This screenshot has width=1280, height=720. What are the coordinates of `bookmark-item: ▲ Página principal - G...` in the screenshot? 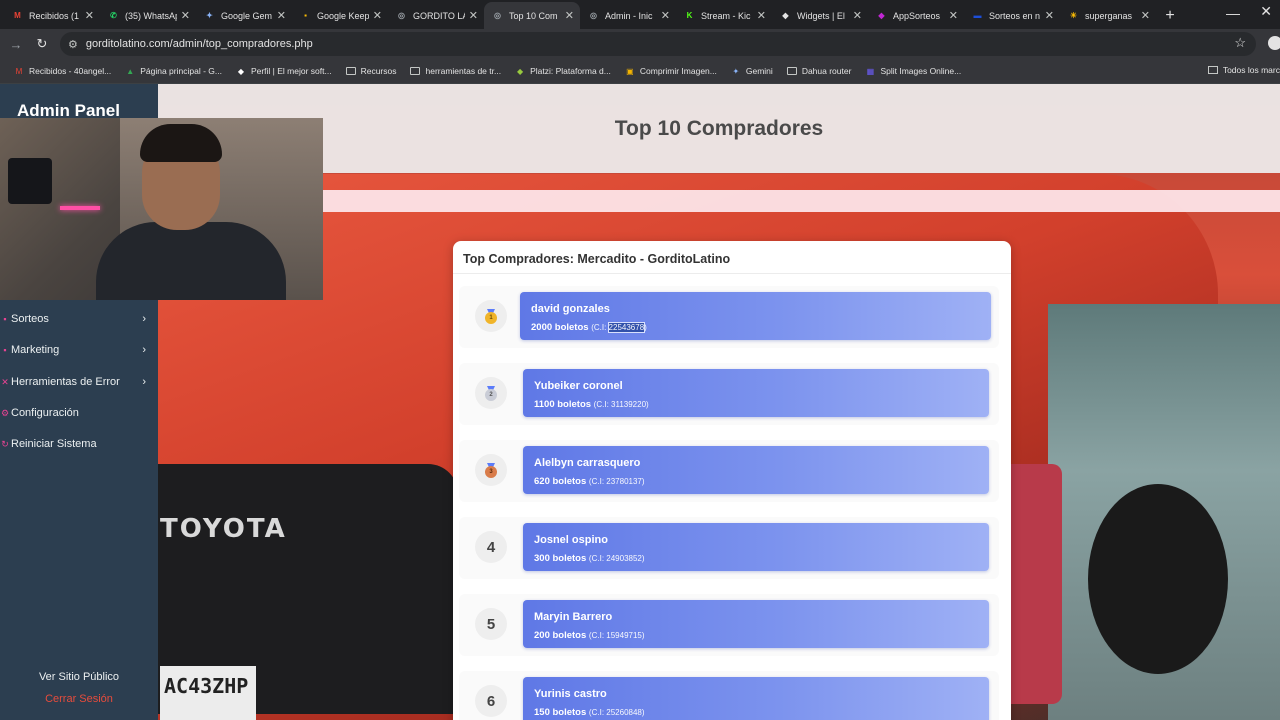 It's located at (173, 71).